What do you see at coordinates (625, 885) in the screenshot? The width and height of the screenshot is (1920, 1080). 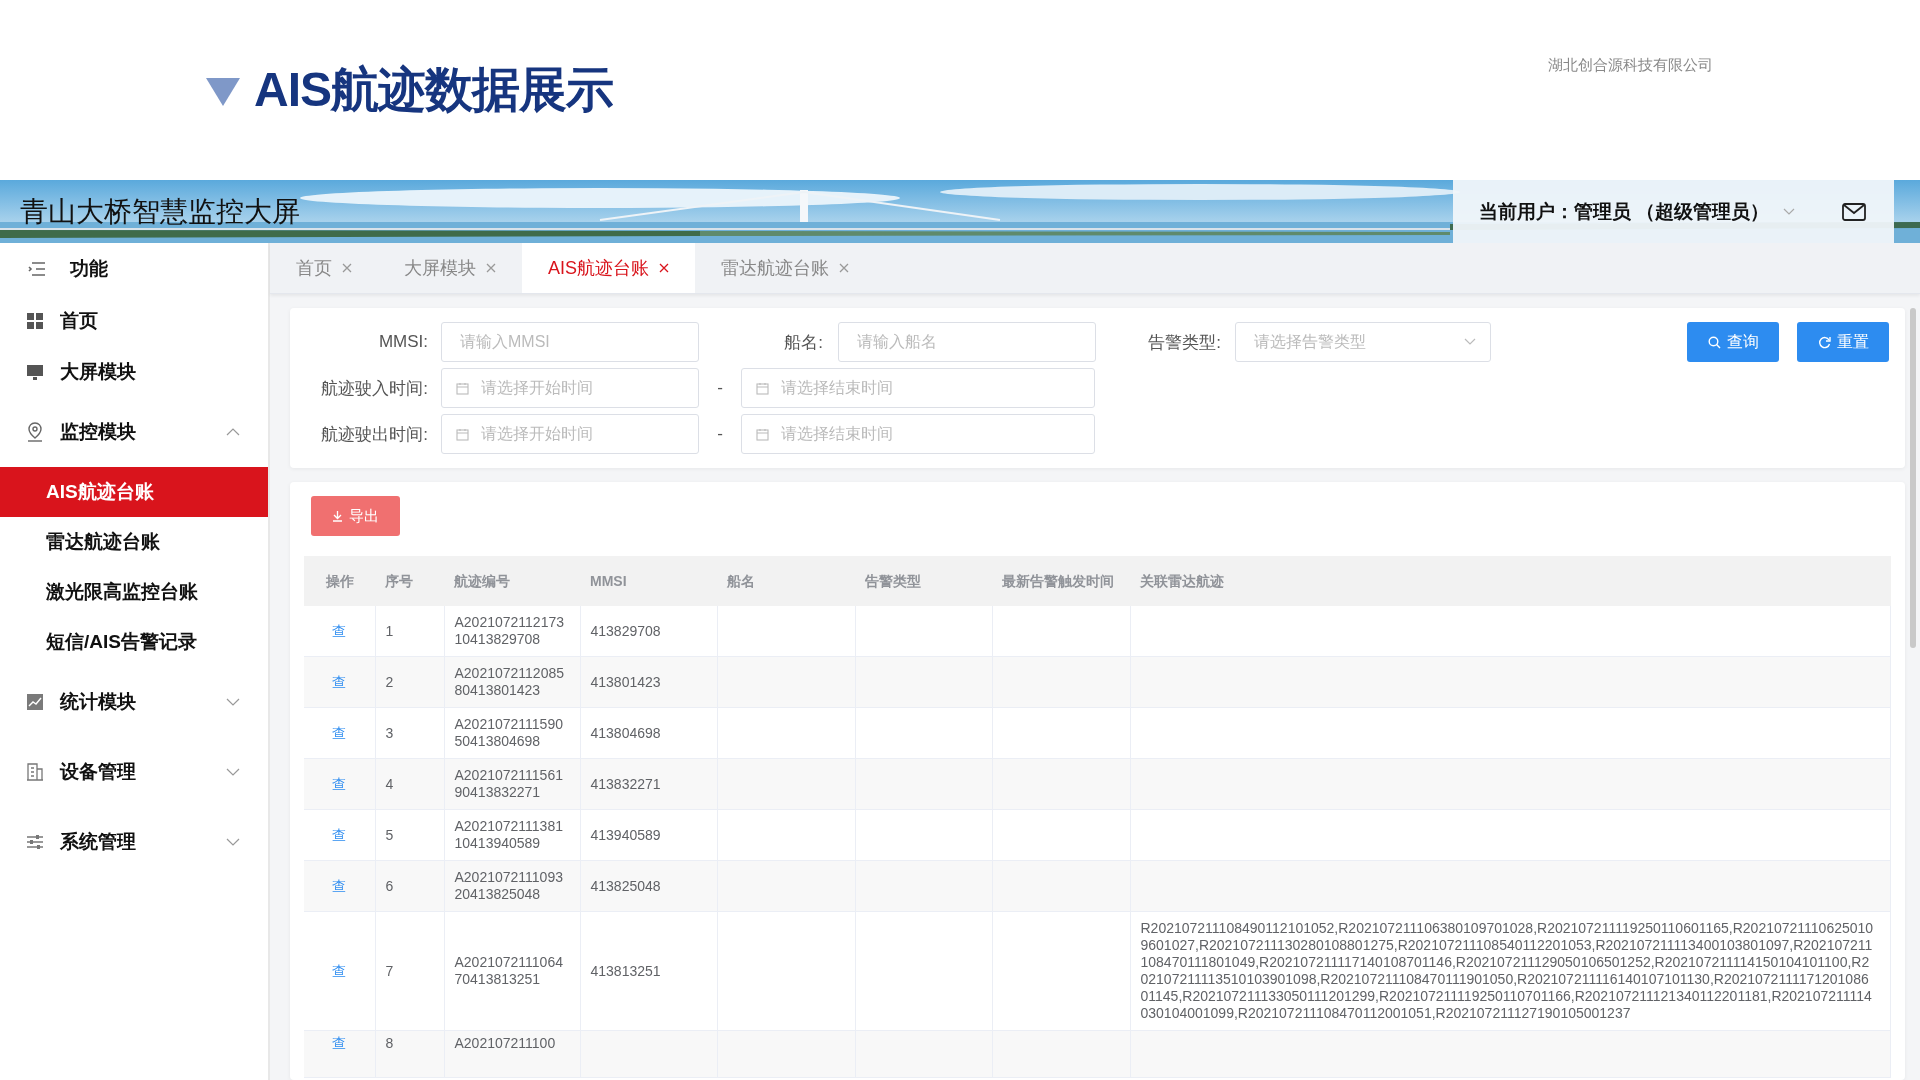 I see `table-cell: 413825048` at bounding box center [625, 885].